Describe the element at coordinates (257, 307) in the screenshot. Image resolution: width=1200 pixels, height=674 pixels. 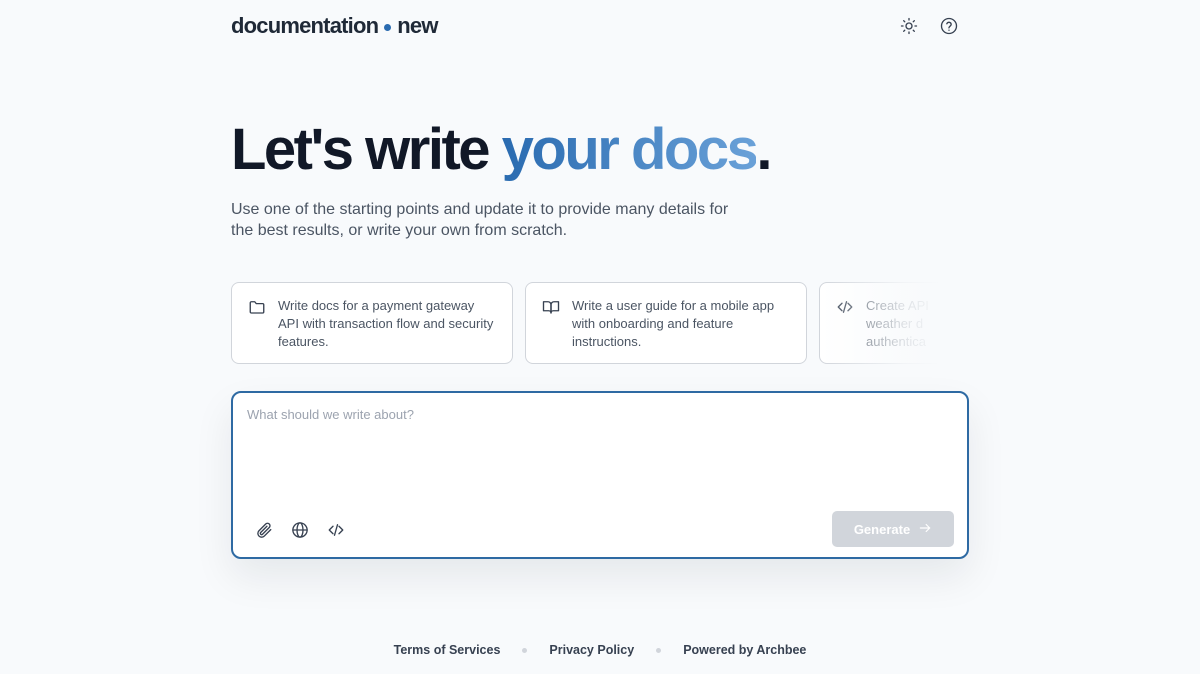
I see `folder-icon` at that location.